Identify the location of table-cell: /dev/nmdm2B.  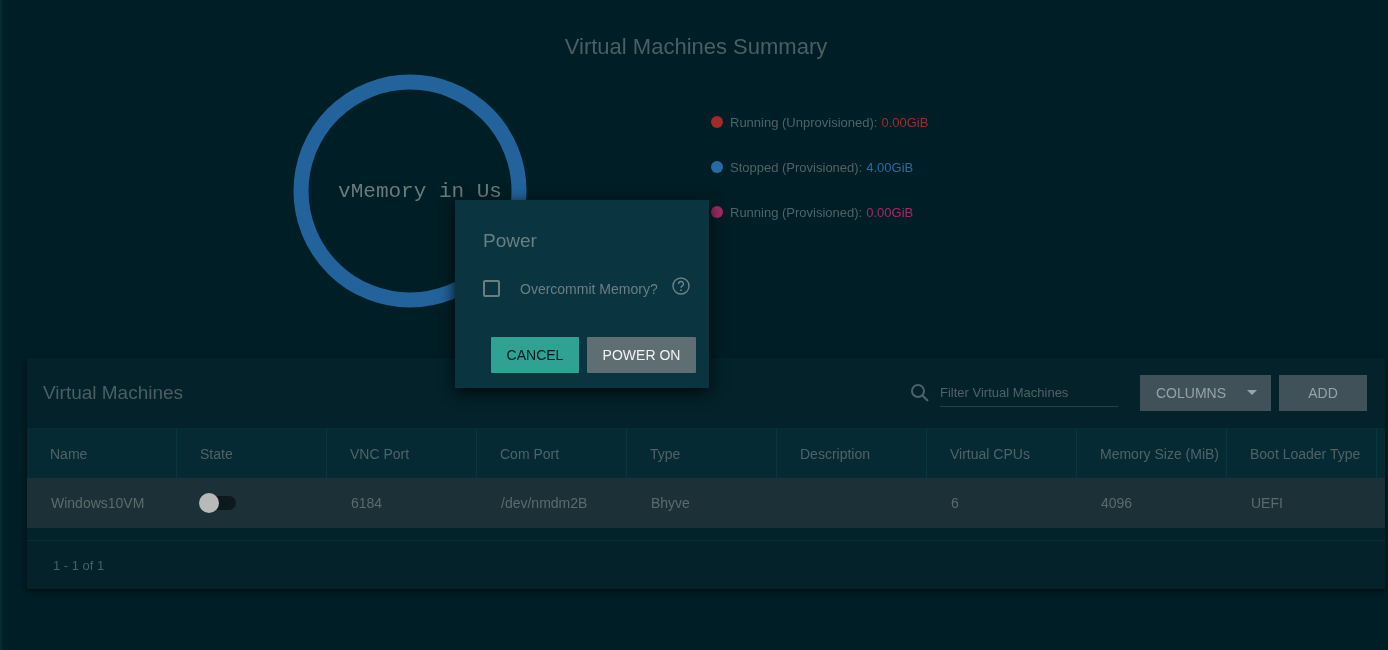
(544, 503).